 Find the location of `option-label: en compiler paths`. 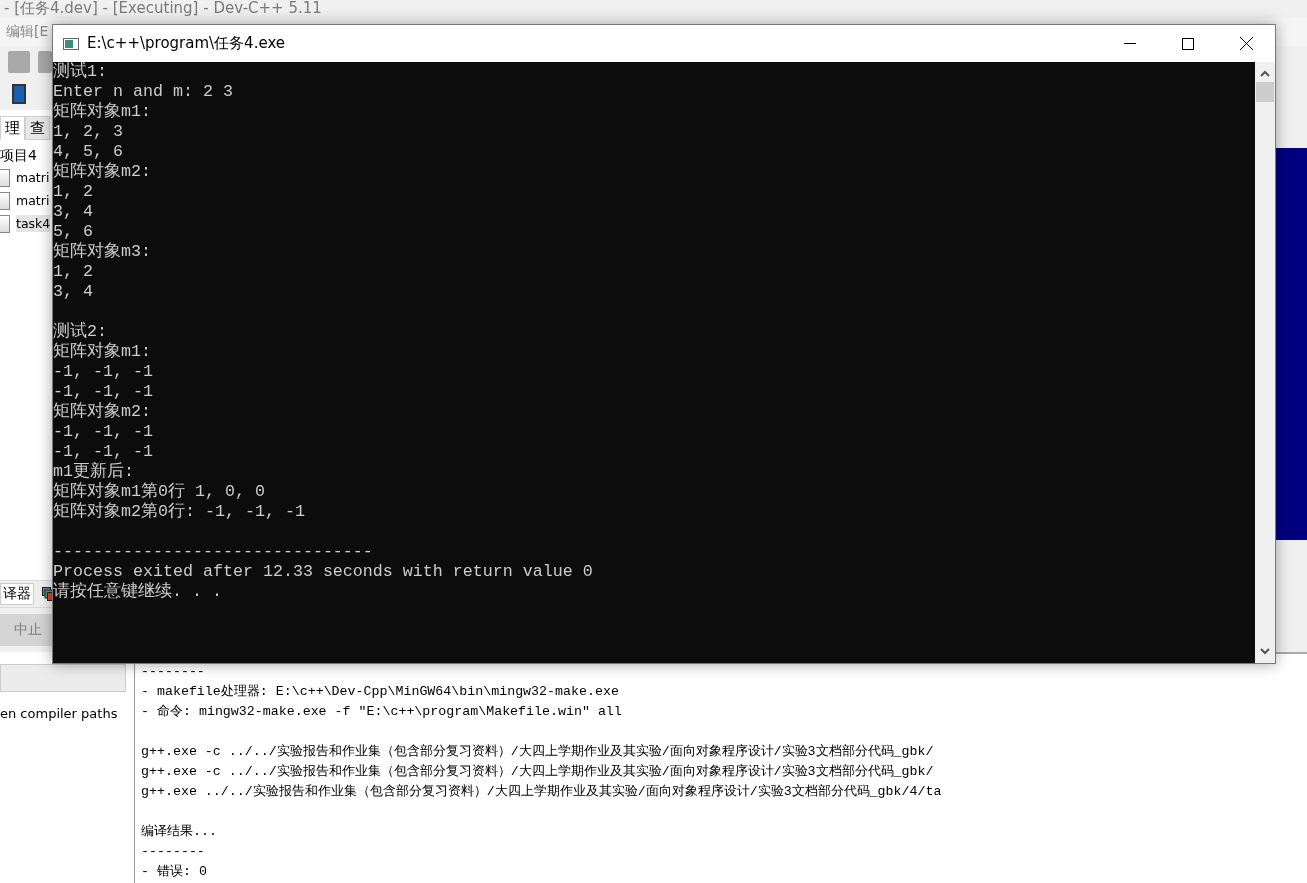

option-label: en compiler paths is located at coordinates (59, 713).